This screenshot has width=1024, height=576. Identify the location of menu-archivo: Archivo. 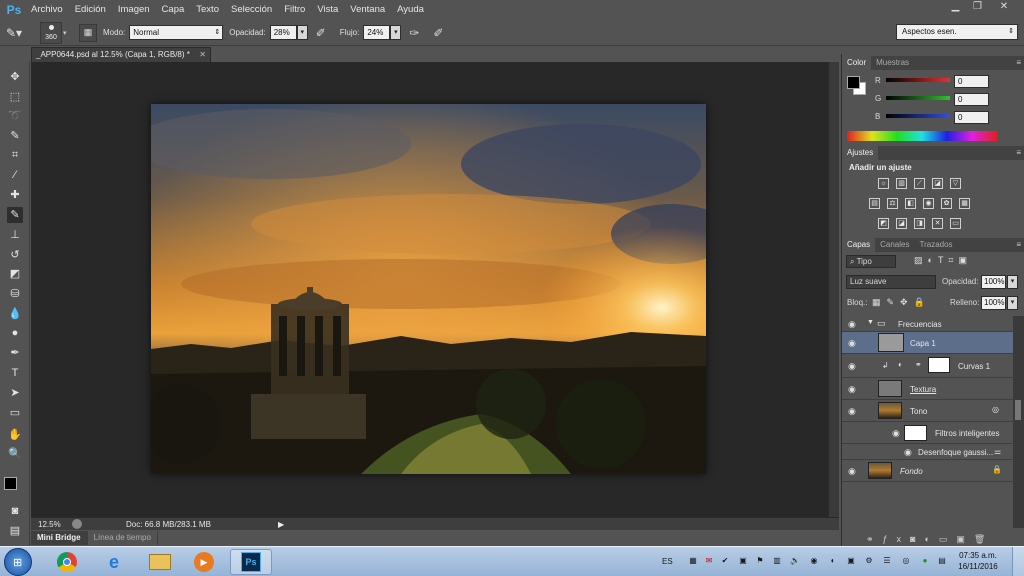
(47, 10).